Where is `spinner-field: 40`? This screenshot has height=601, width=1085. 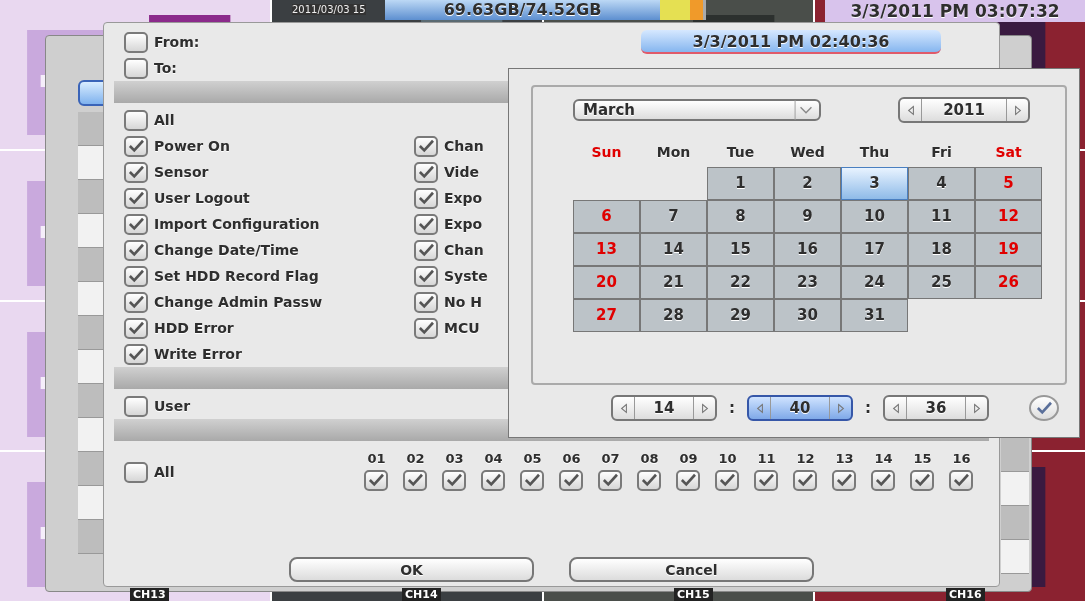
spinner-field: 40 is located at coordinates (800, 408).